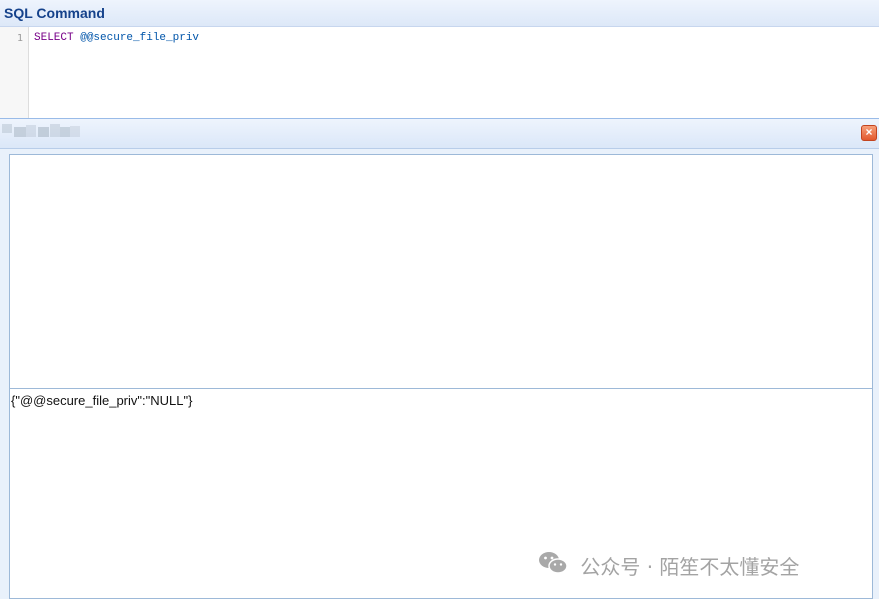 The height and width of the screenshot is (599, 879). What do you see at coordinates (54, 13) in the screenshot?
I see `panel-title: SQL Command` at bounding box center [54, 13].